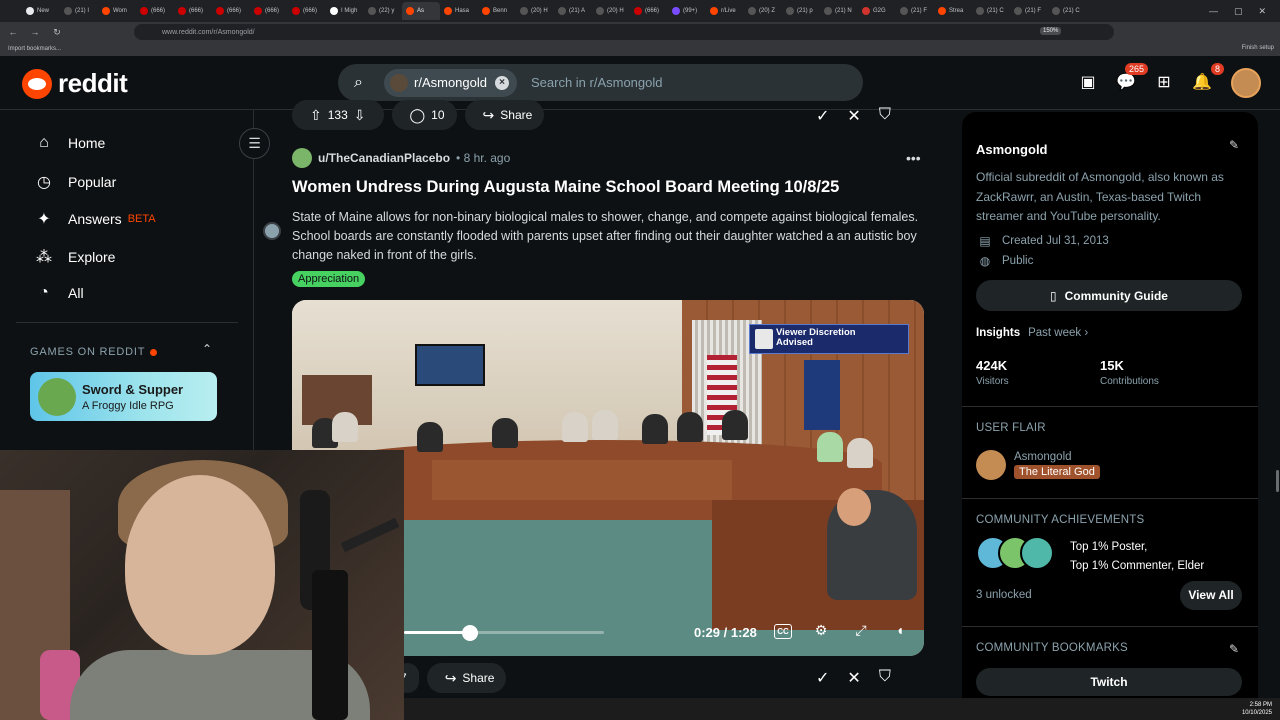 Image resolution: width=1280 pixels, height=720 pixels. What do you see at coordinates (861, 632) in the screenshot?
I see `fullscreen-icon: ⤢` at bounding box center [861, 632].